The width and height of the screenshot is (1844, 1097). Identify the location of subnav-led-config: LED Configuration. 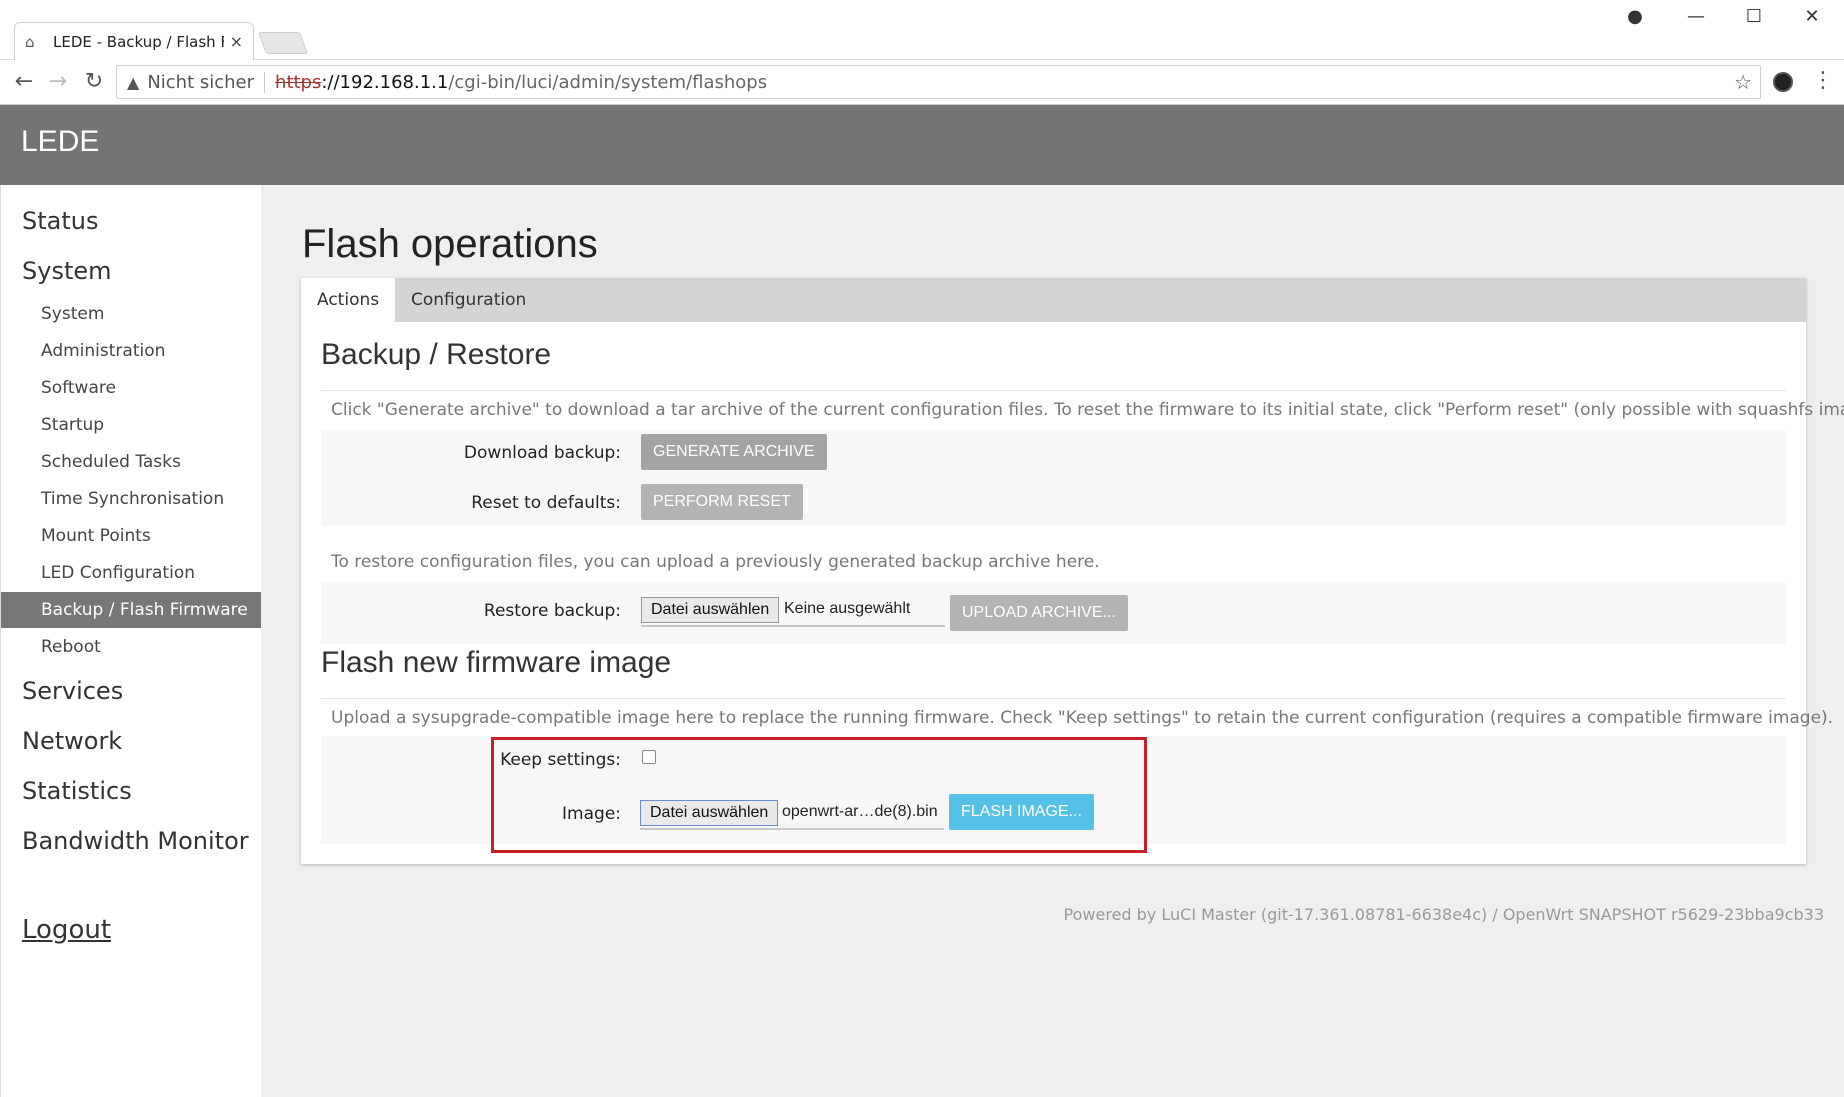
(131, 573).